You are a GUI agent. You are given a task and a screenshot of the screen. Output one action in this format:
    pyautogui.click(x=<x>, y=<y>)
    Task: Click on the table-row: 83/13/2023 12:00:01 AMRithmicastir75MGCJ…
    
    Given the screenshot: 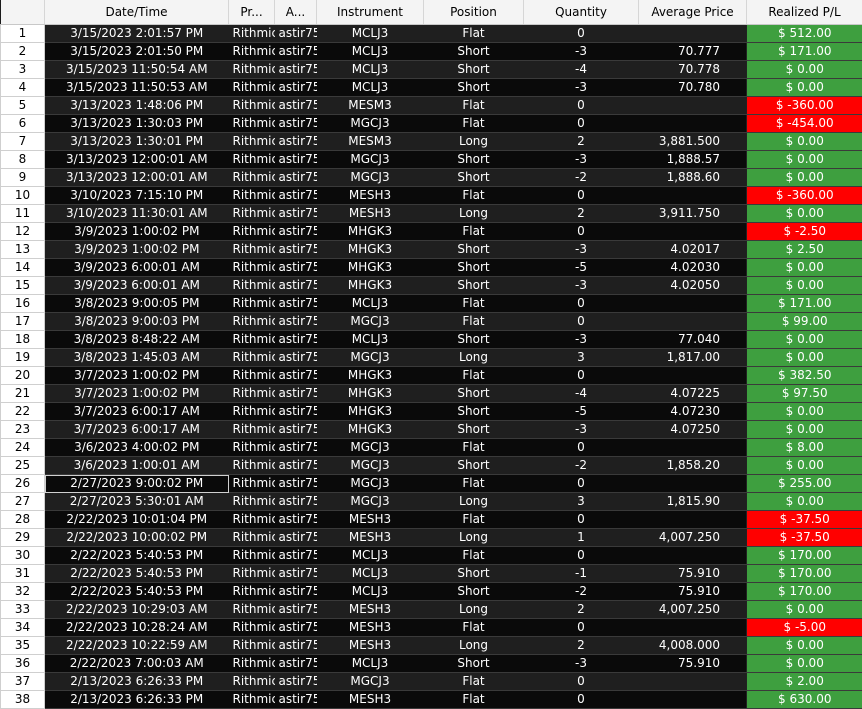 What is the action you would take?
    pyautogui.click(x=431, y=160)
    